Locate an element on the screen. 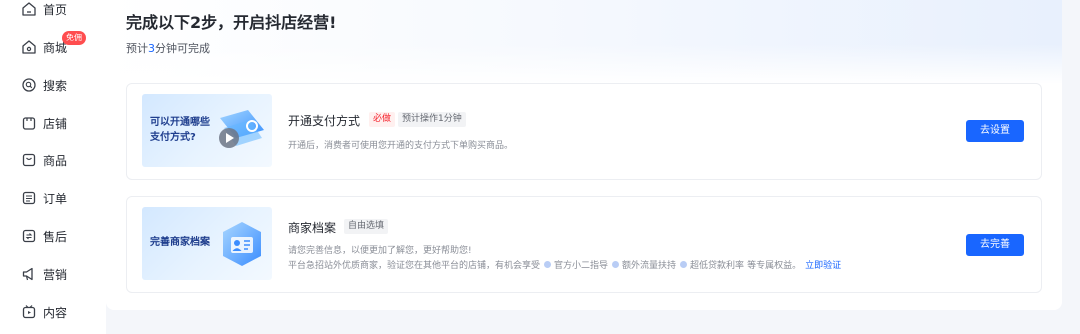 Image resolution: width=1080 pixels, height=334 pixels. page-subtitle: 预计3分钟可完成 is located at coordinates (168, 48).